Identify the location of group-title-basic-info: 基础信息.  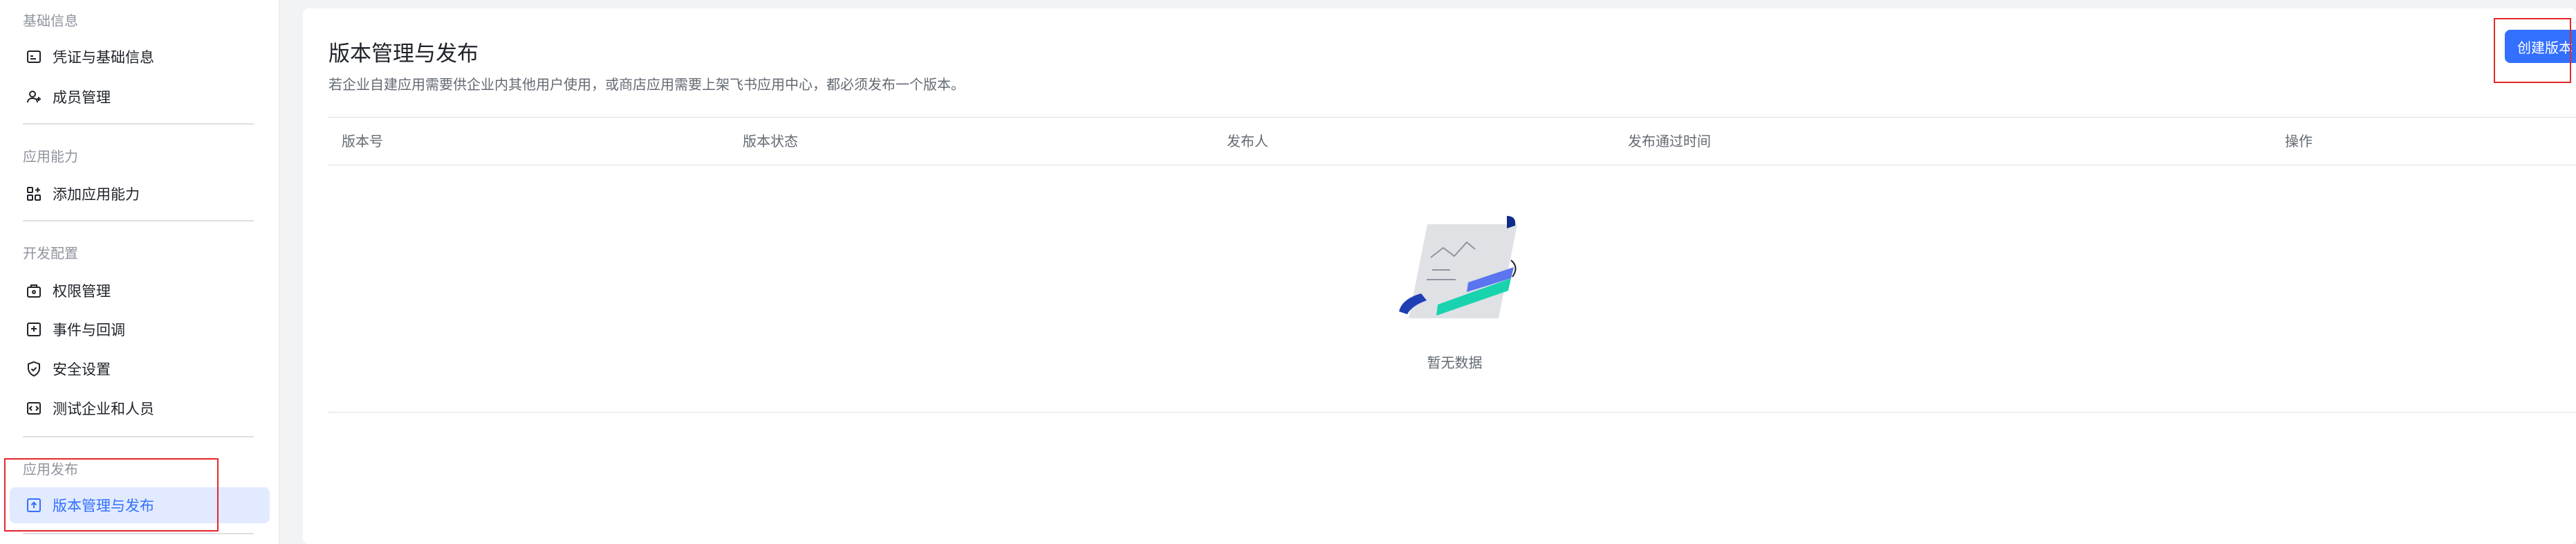
(50, 20).